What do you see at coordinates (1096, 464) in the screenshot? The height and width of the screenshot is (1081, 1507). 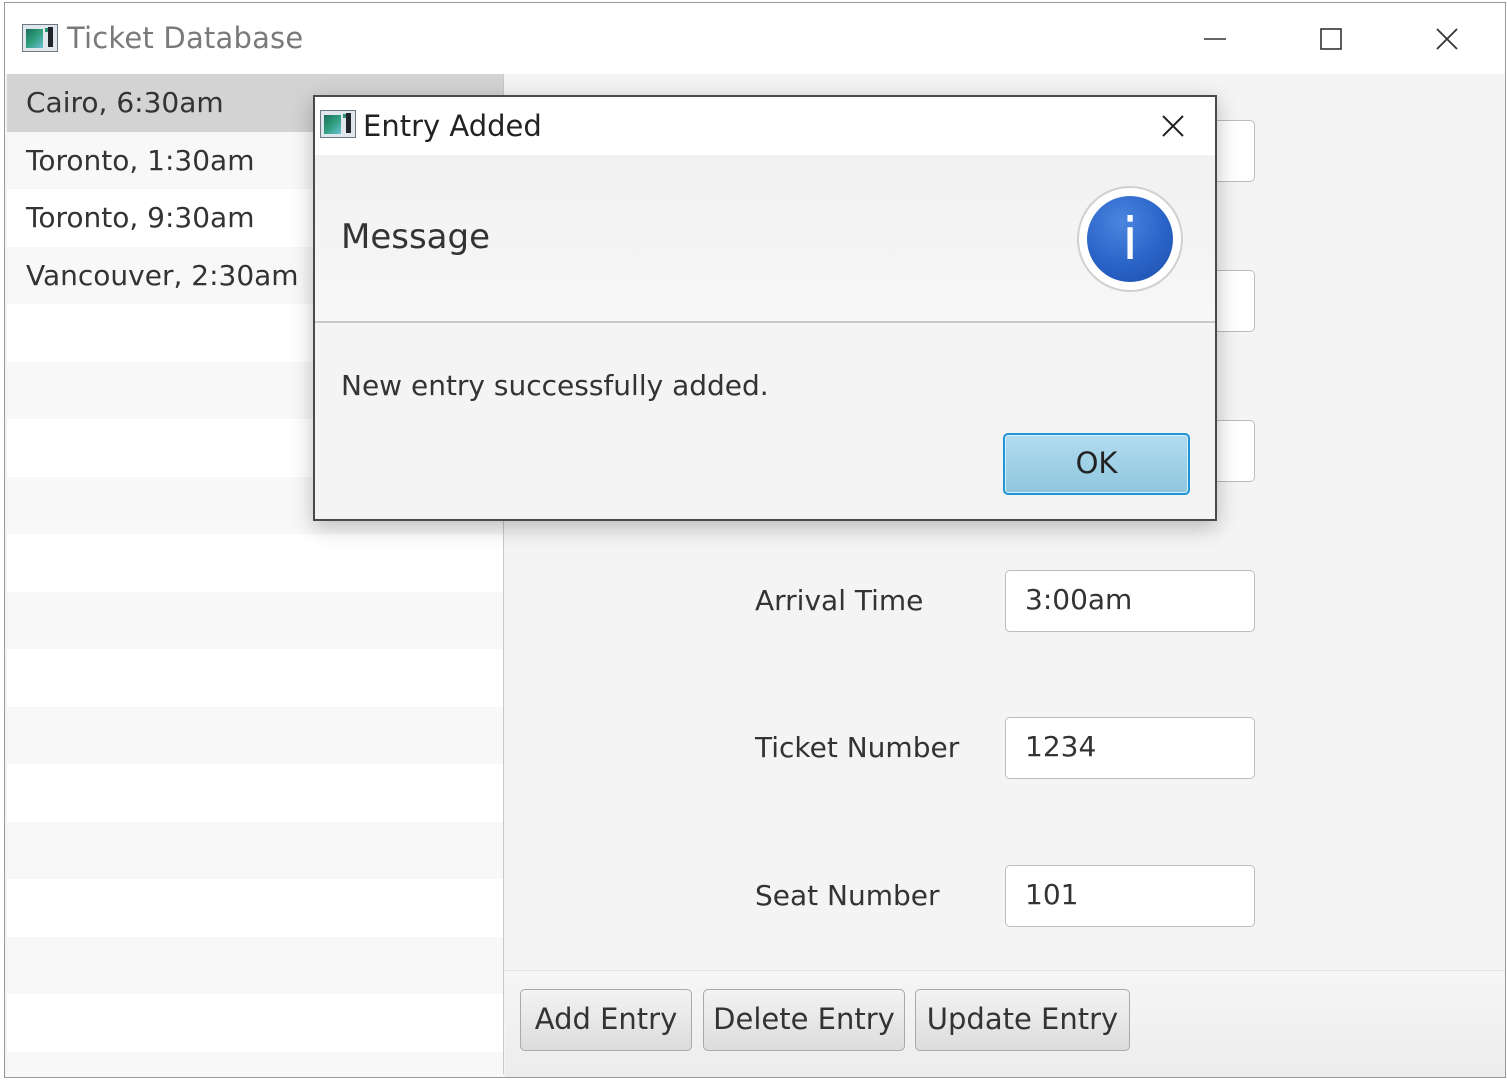 I see `ok-button: OK` at bounding box center [1096, 464].